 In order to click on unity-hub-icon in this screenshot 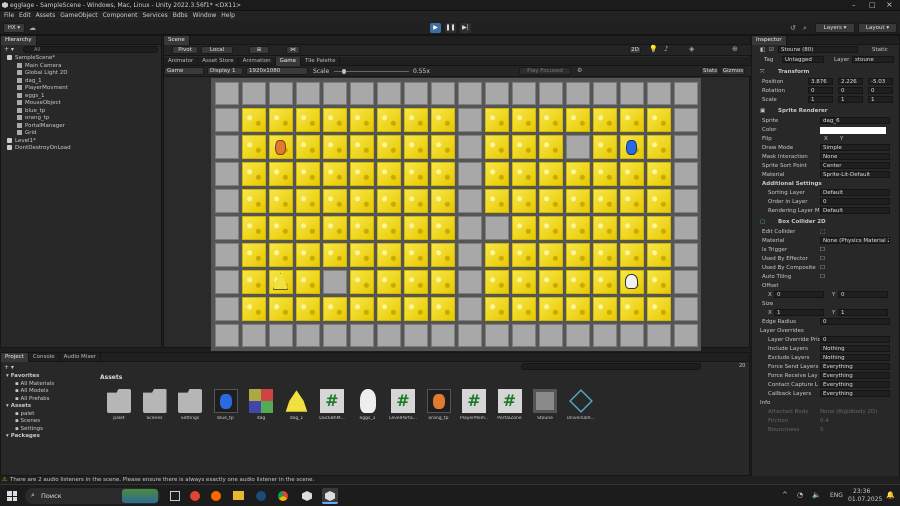, I will do `click(307, 496)`.